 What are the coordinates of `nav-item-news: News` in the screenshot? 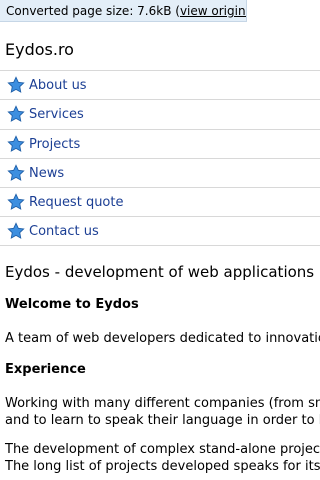 It's located at (160, 172).